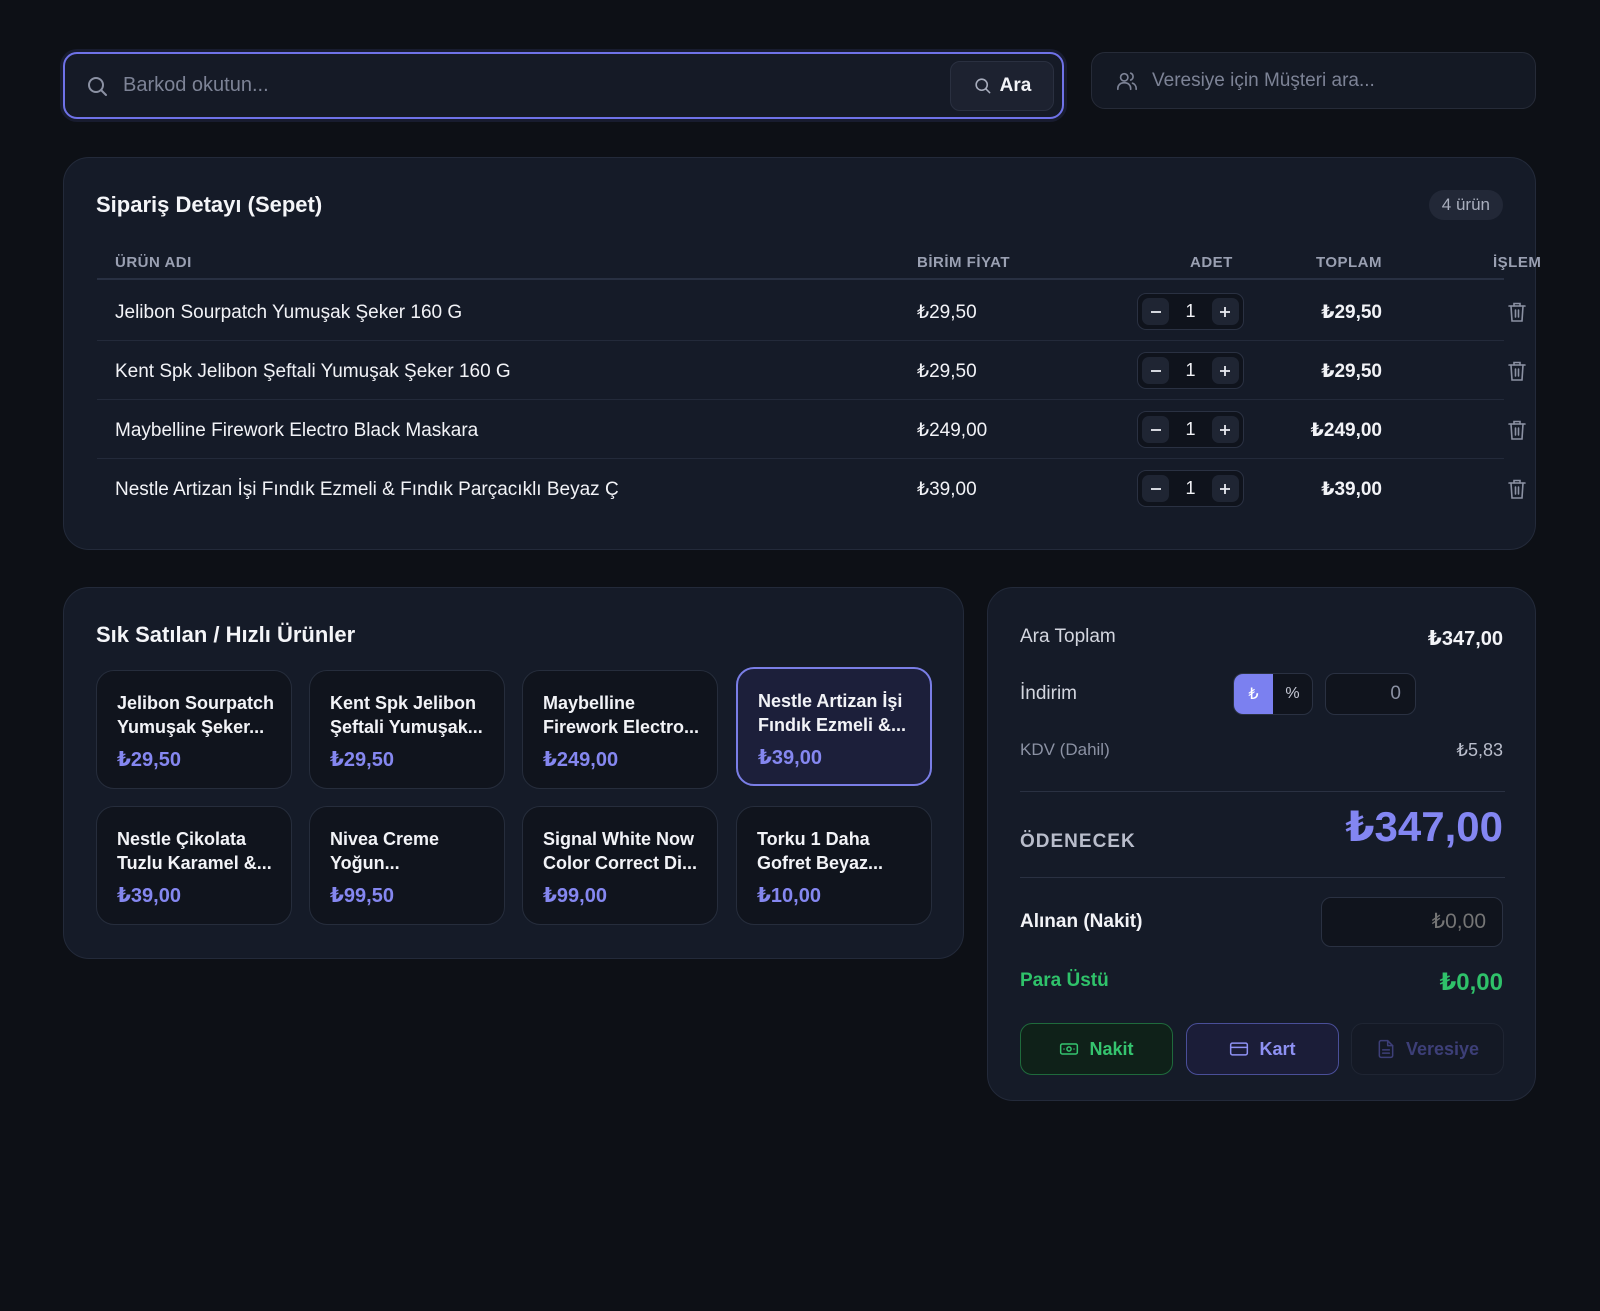  What do you see at coordinates (1442, 1048) in the screenshot?
I see `pay-credit-label: Veresiye` at bounding box center [1442, 1048].